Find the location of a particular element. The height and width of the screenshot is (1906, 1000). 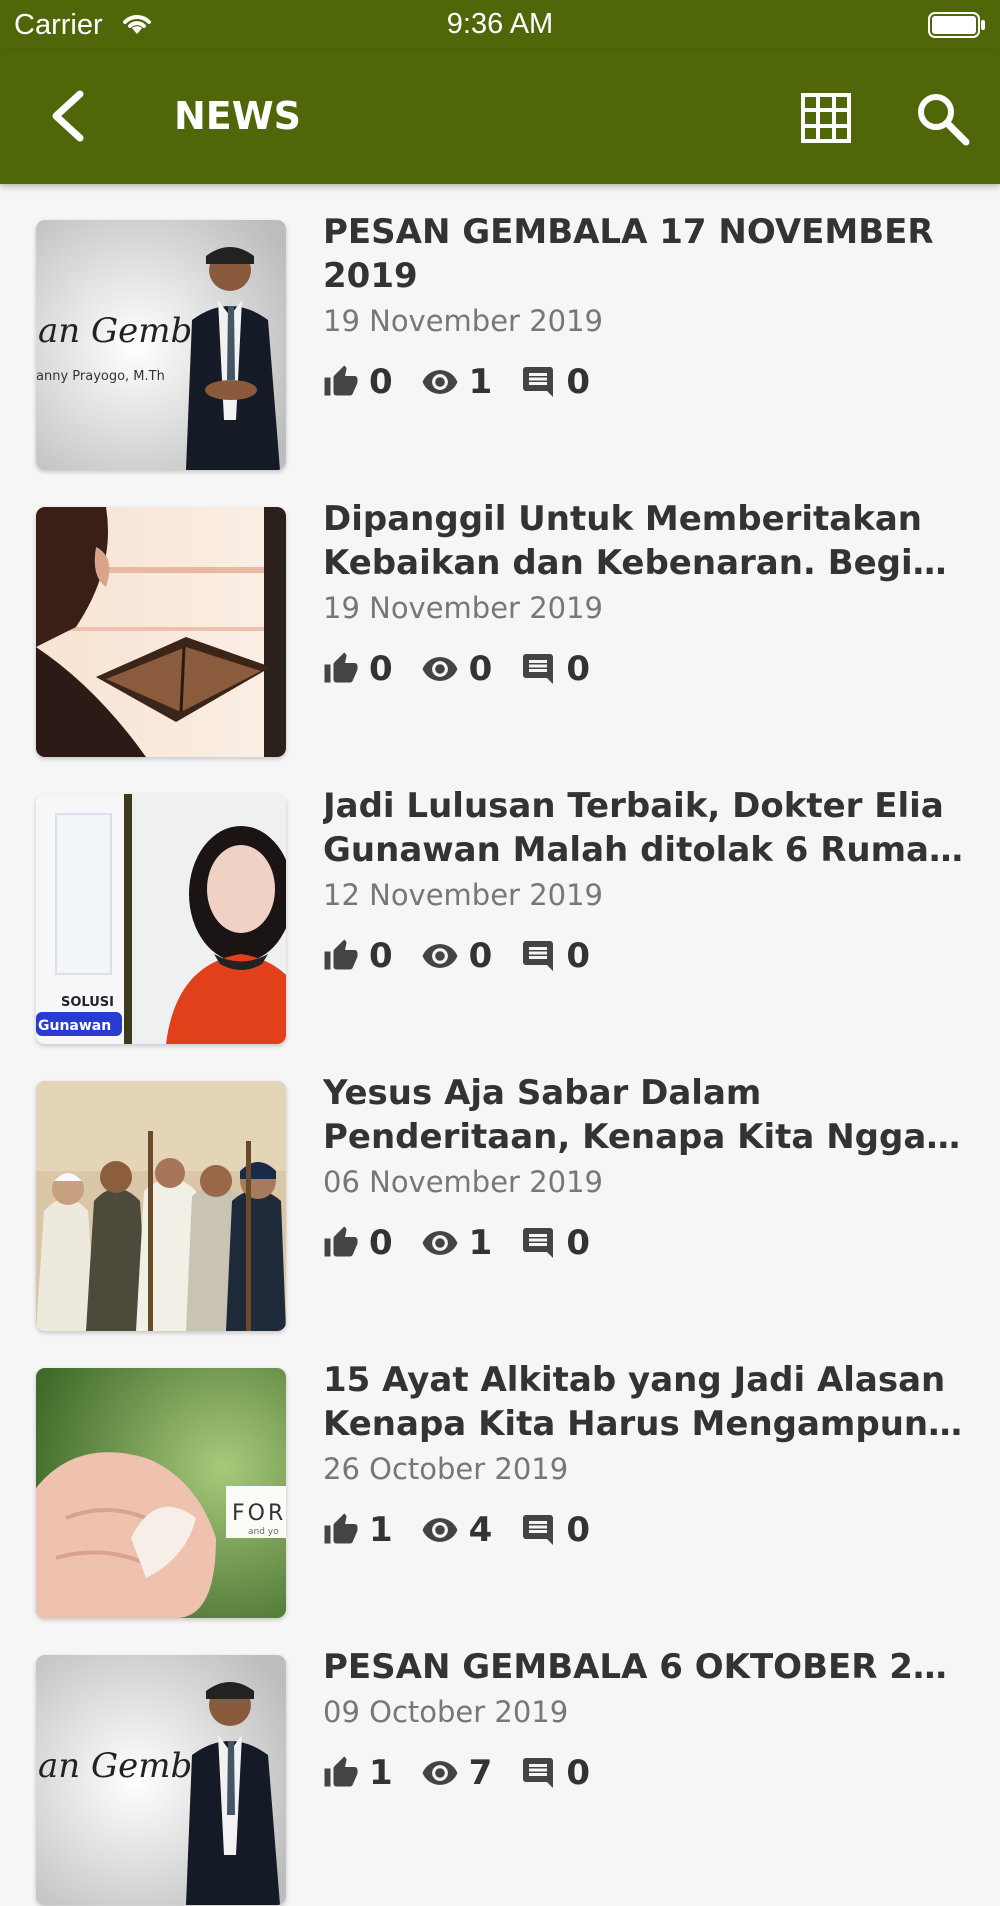

svg-text: anny Prayogo, M.Th is located at coordinates (100, 376).